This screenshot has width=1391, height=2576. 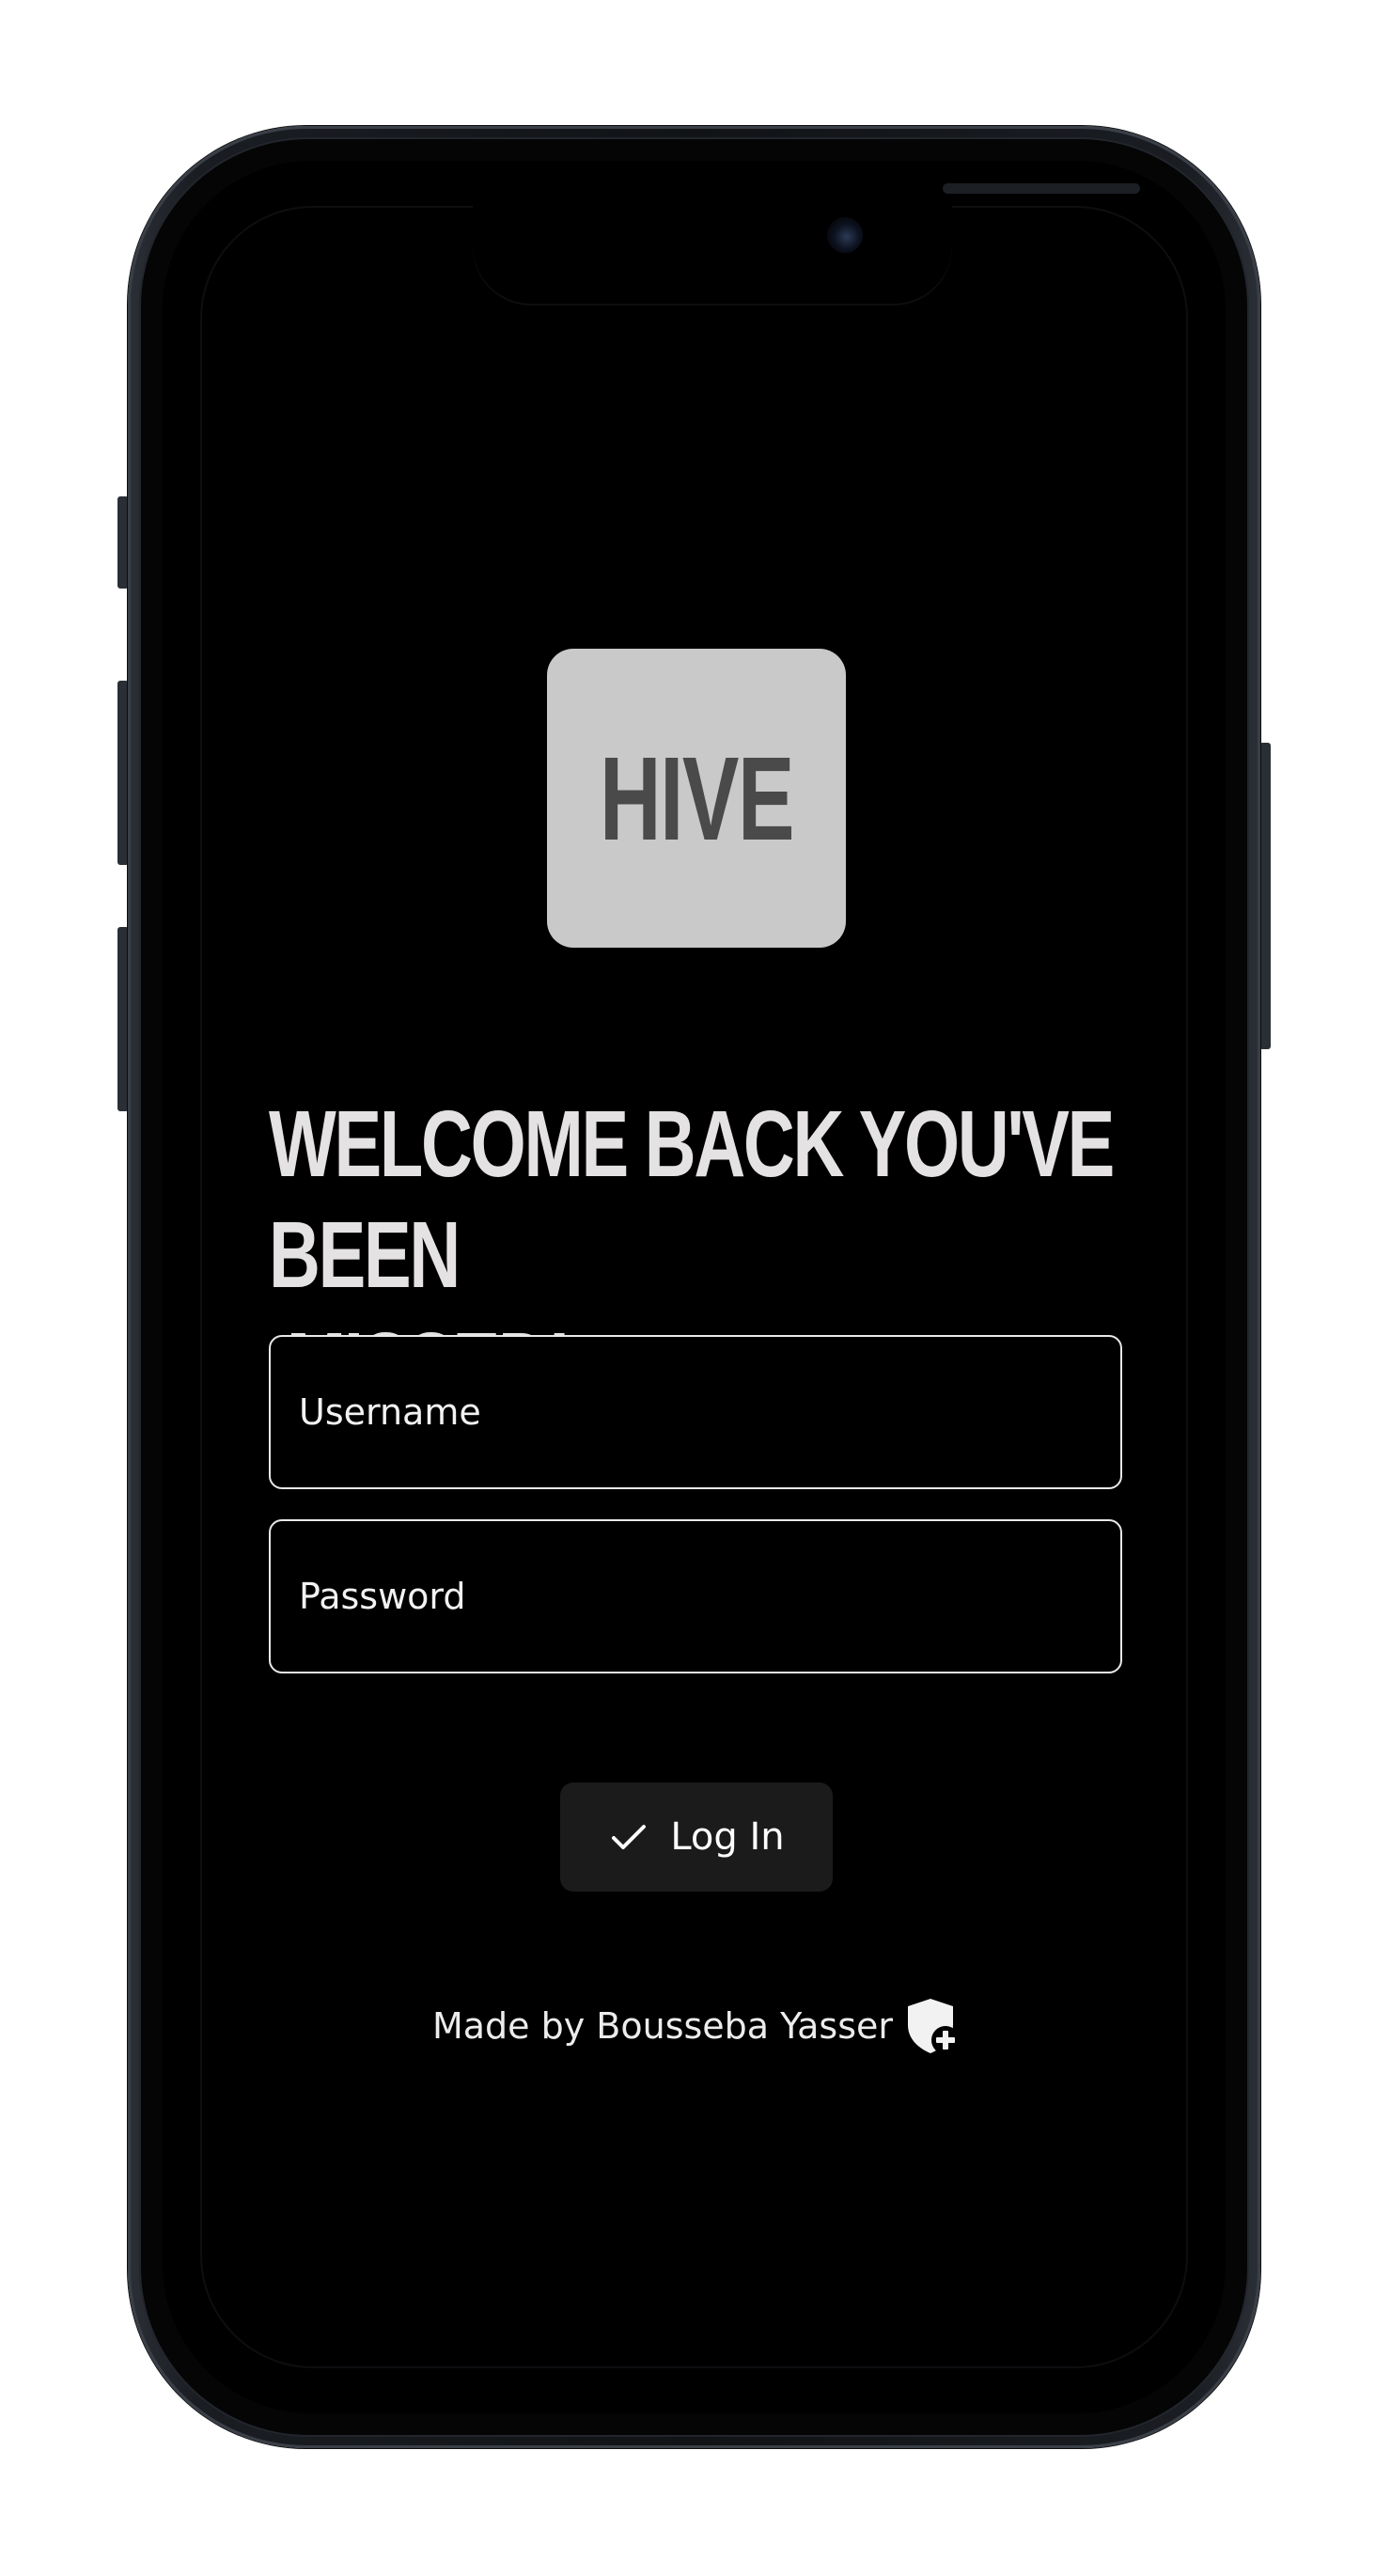 What do you see at coordinates (934, 2026) in the screenshot?
I see `shield-plus-icon` at bounding box center [934, 2026].